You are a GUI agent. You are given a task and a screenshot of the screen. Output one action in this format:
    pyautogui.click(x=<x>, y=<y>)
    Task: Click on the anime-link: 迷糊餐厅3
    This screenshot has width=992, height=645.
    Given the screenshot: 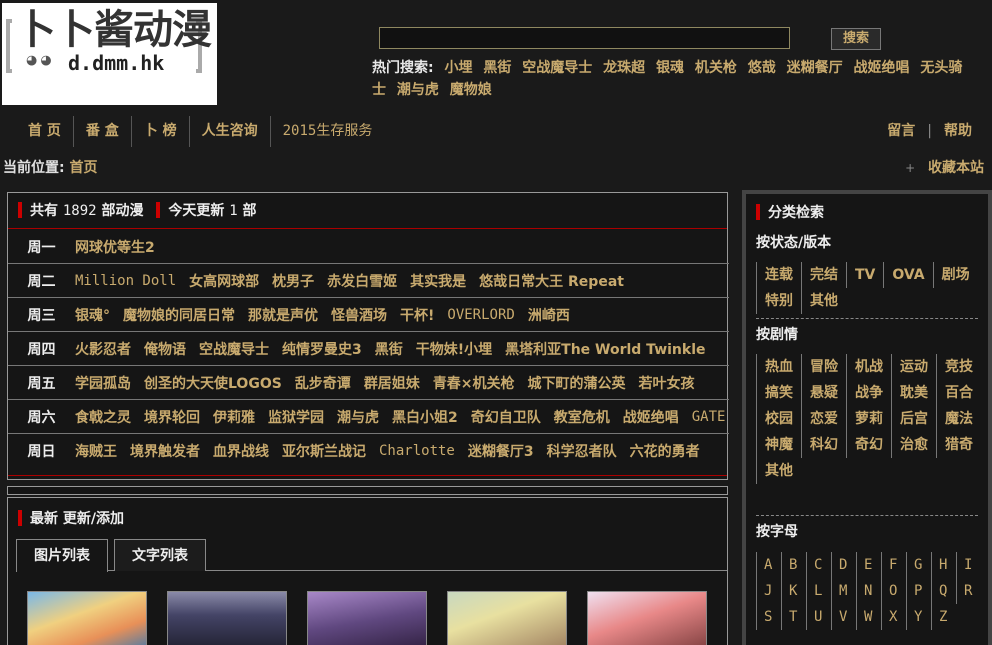 What is the action you would take?
    pyautogui.click(x=501, y=451)
    